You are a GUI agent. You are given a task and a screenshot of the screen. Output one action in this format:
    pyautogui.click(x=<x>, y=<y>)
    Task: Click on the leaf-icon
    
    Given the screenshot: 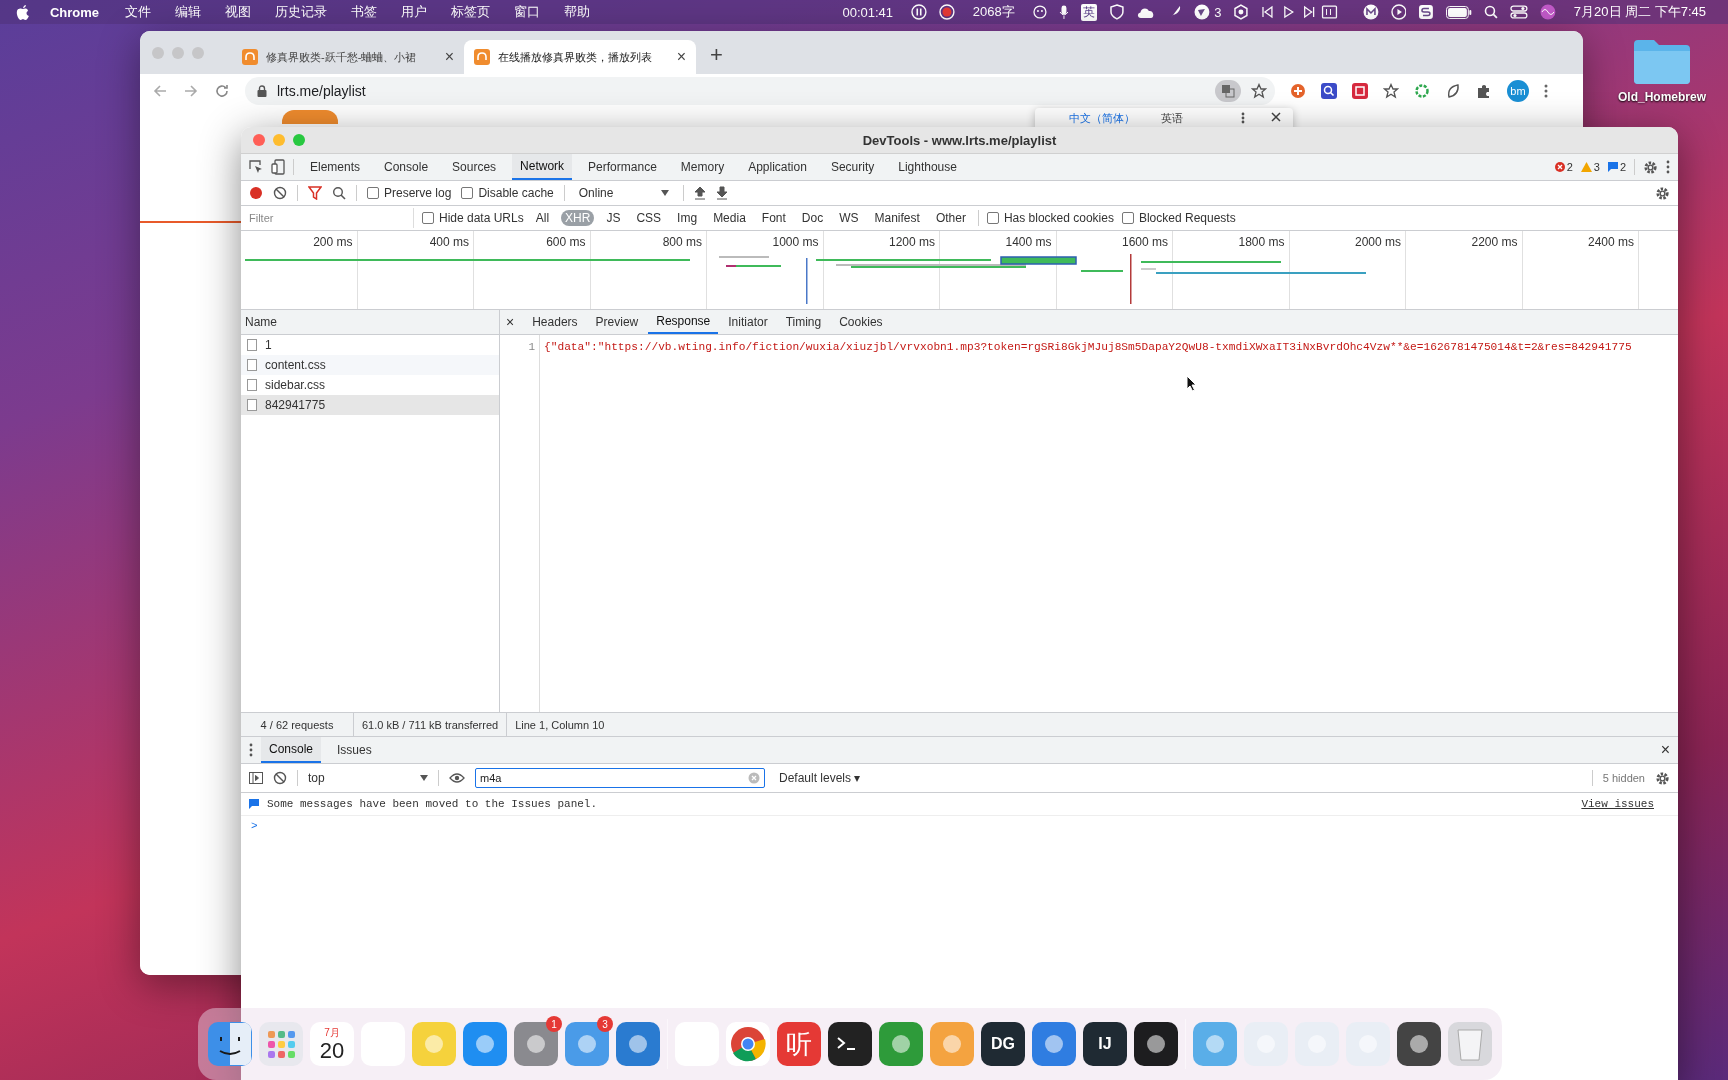 What is the action you would take?
    pyautogui.click(x=1453, y=91)
    